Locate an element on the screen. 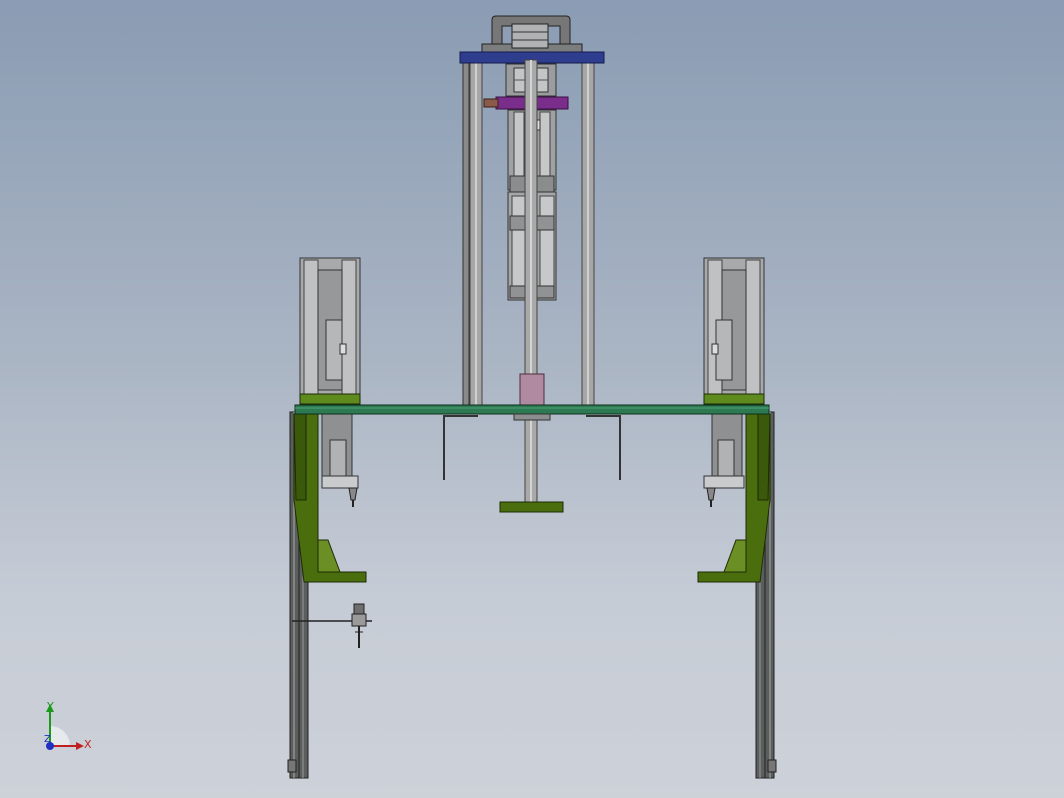 This screenshot has width=1064, height=798. shaft-bushing is located at coordinates (532, 390).